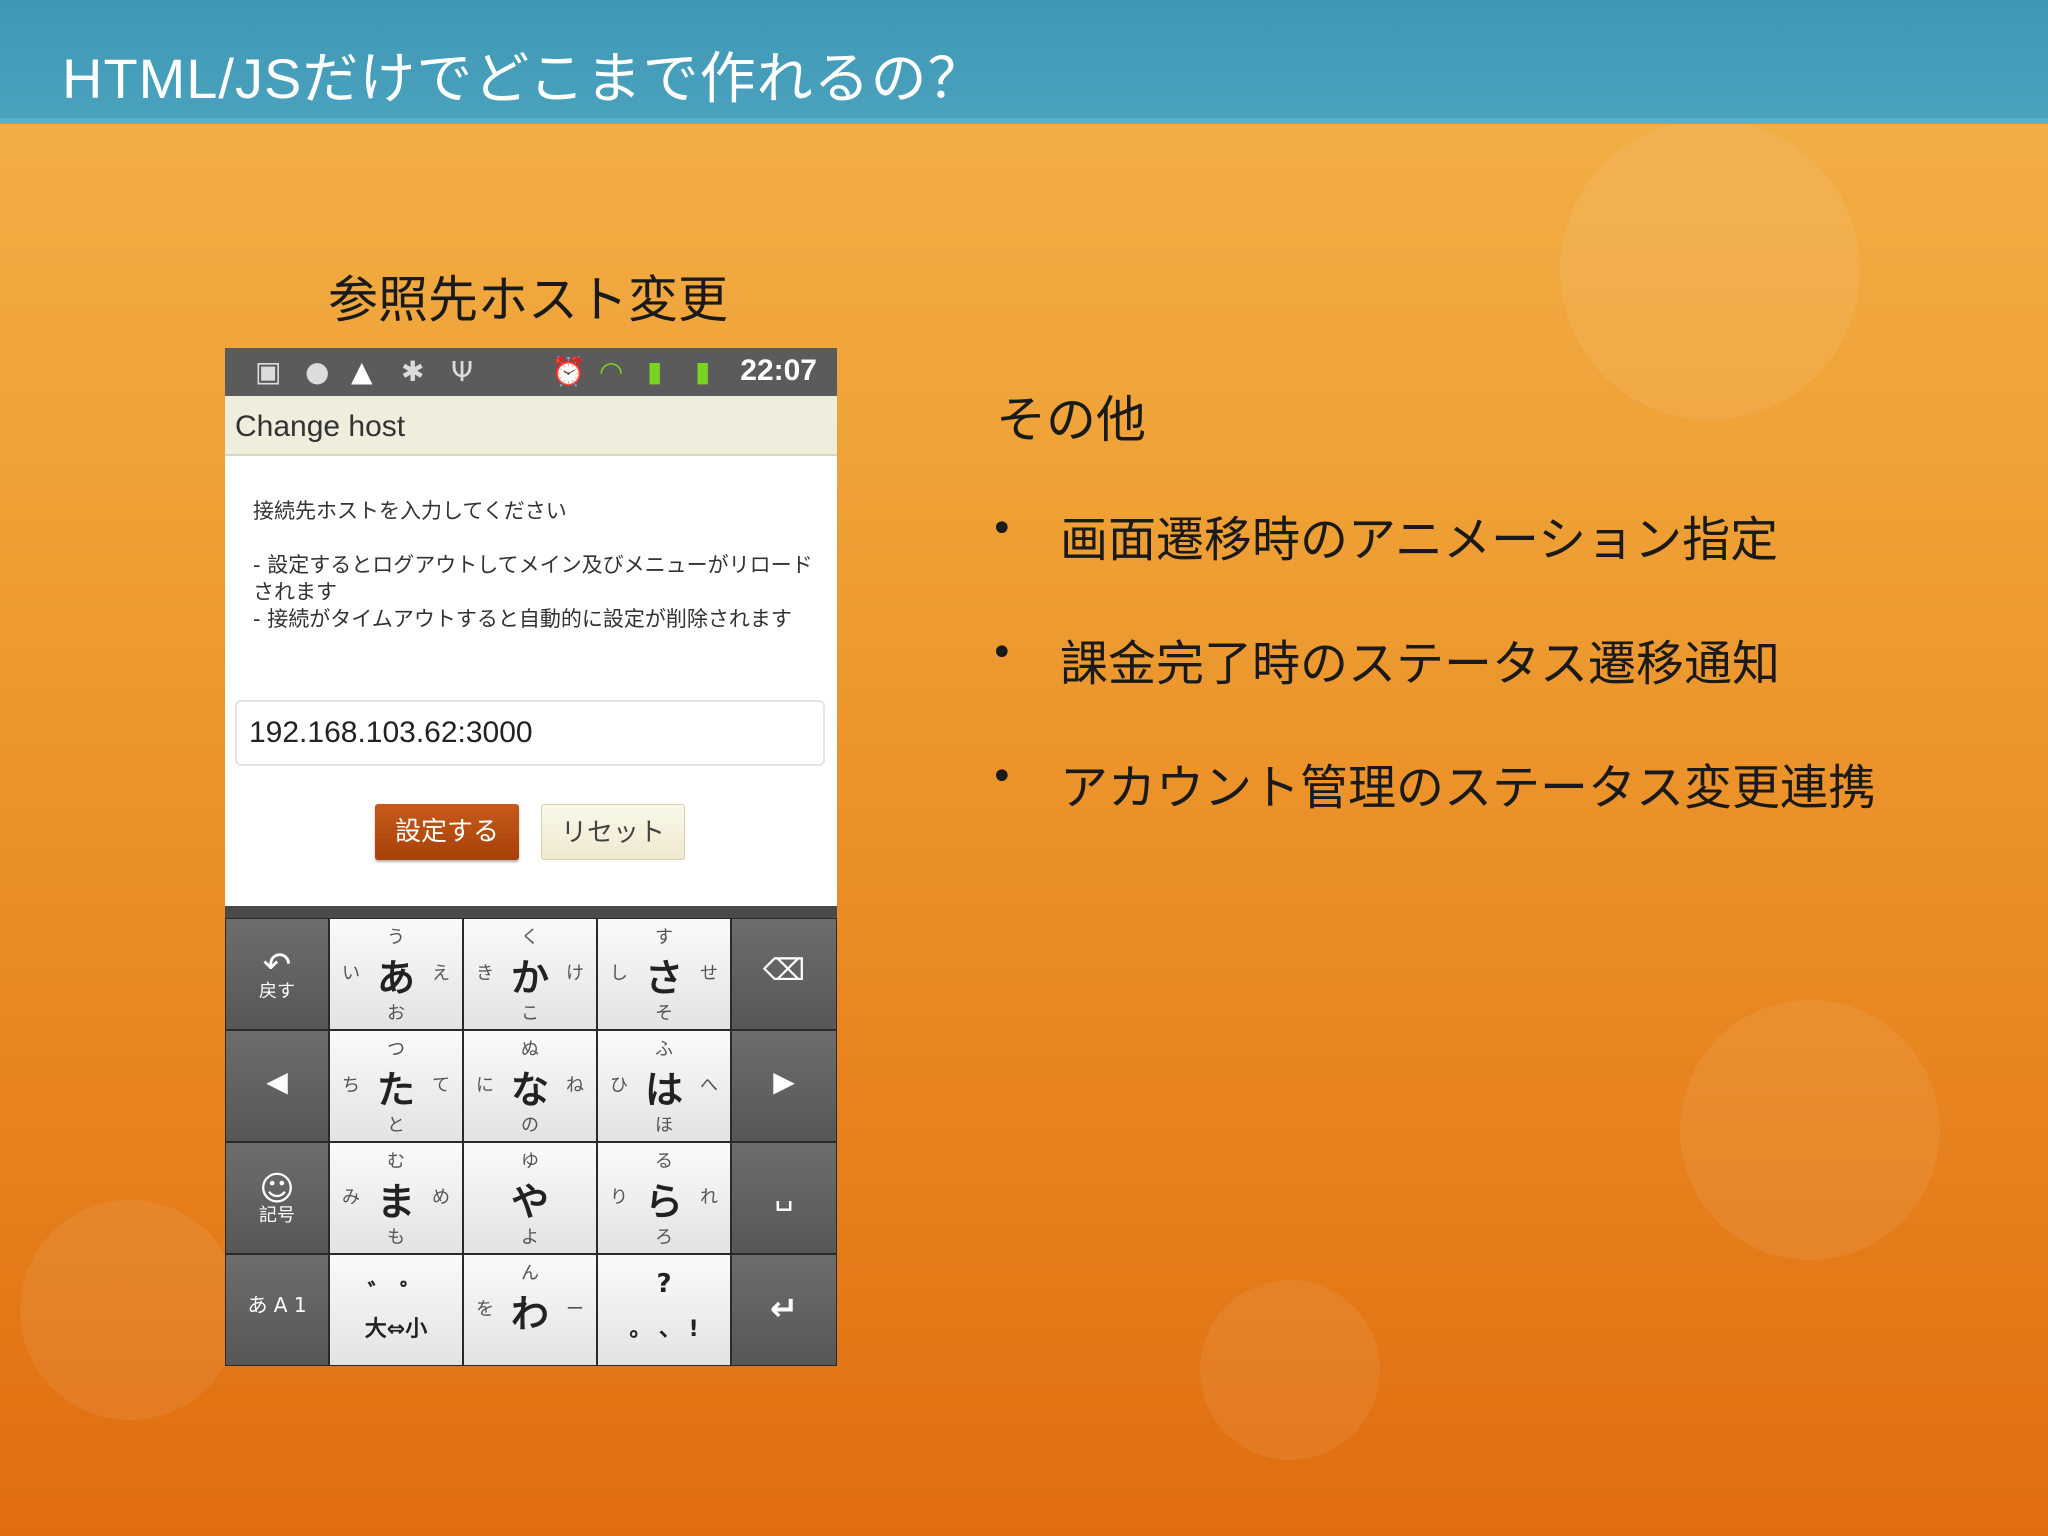  Describe the element at coordinates (568, 371) in the screenshot. I see `alarm-icon: ⏰` at that location.